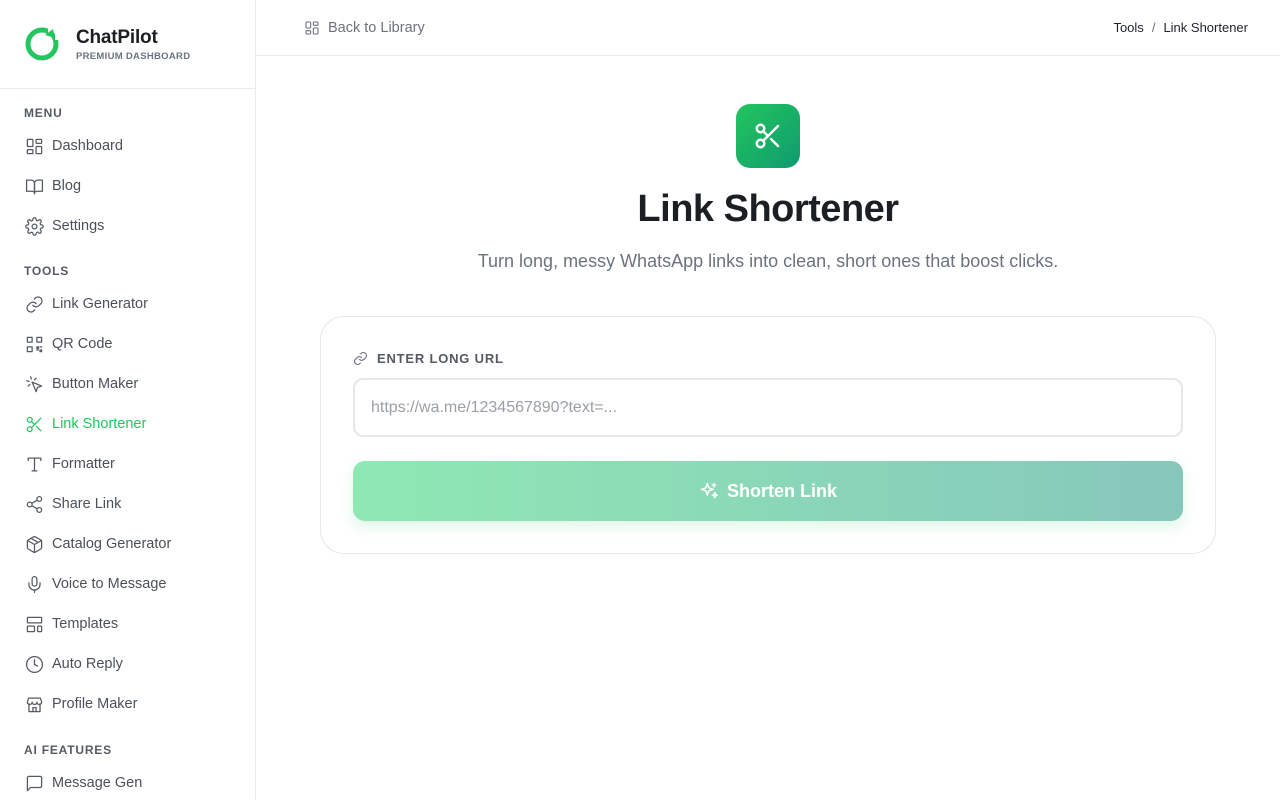 This screenshot has height=800, width=1280. Describe the element at coordinates (768, 28) in the screenshot. I see `top-bar: Back to Library Tools / Link Shortener` at that location.